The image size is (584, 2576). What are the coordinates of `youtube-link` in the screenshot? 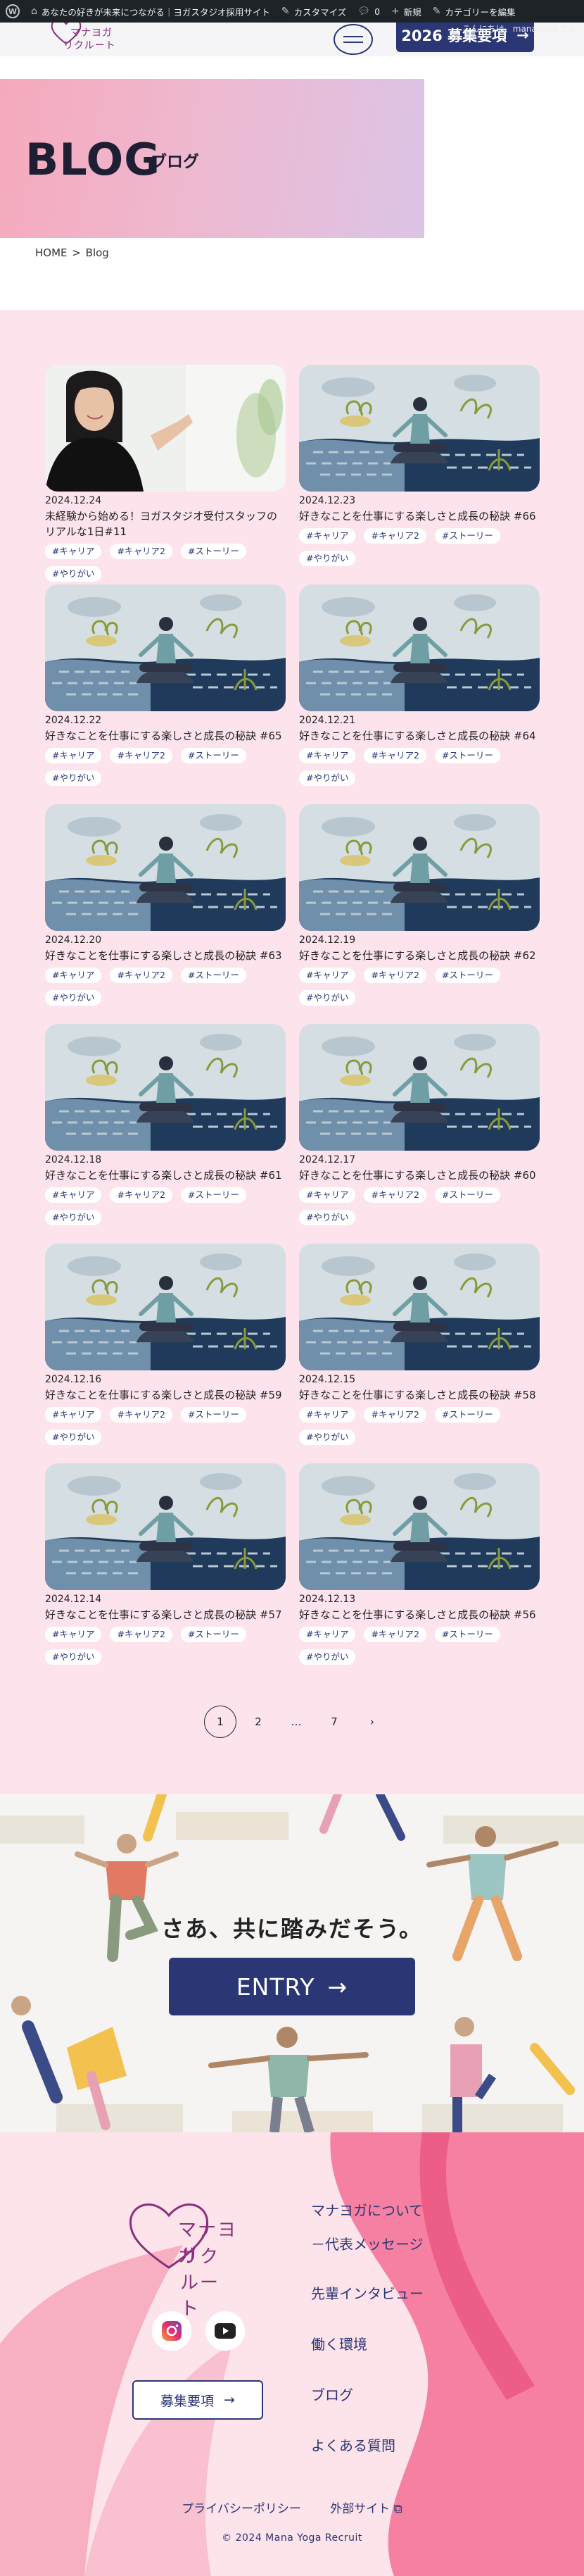 It's located at (225, 2331).